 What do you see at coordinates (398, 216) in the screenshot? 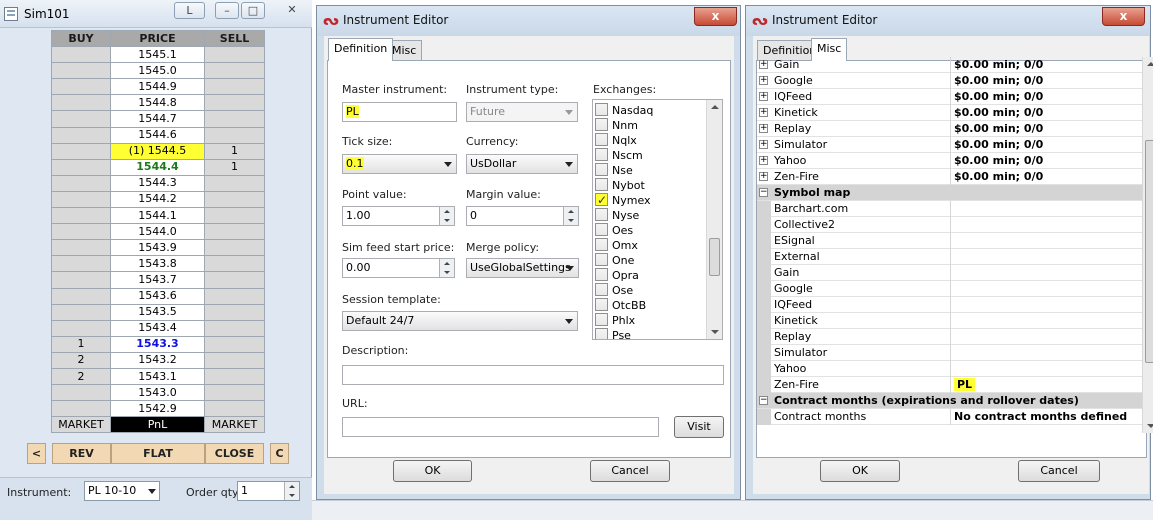
I see `point-value-input: 1.00` at bounding box center [398, 216].